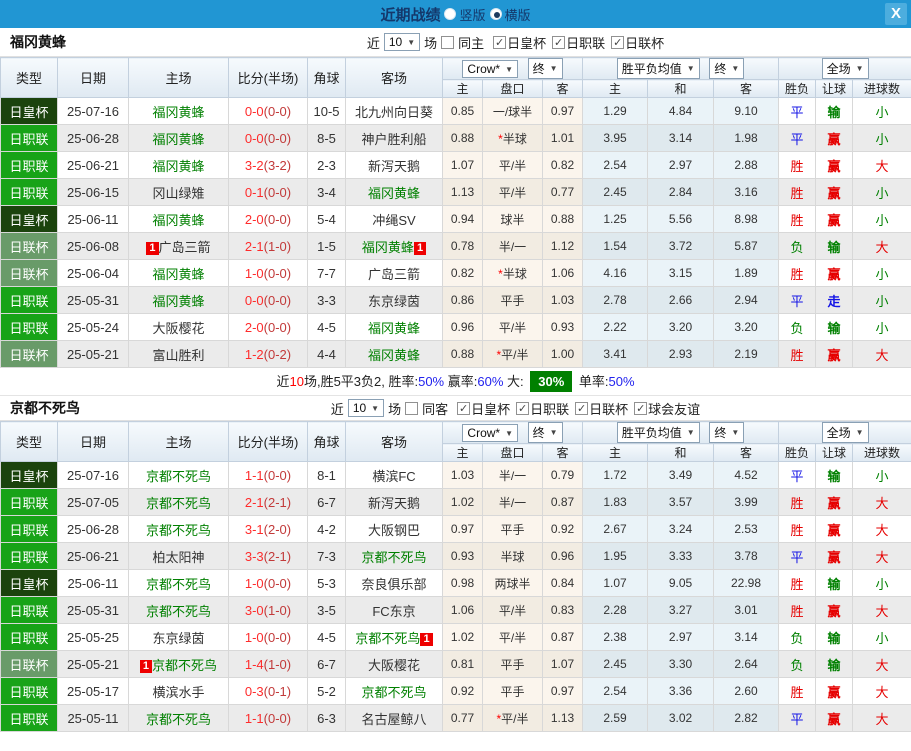  I want to click on odds-away: 8.98, so click(746, 219).